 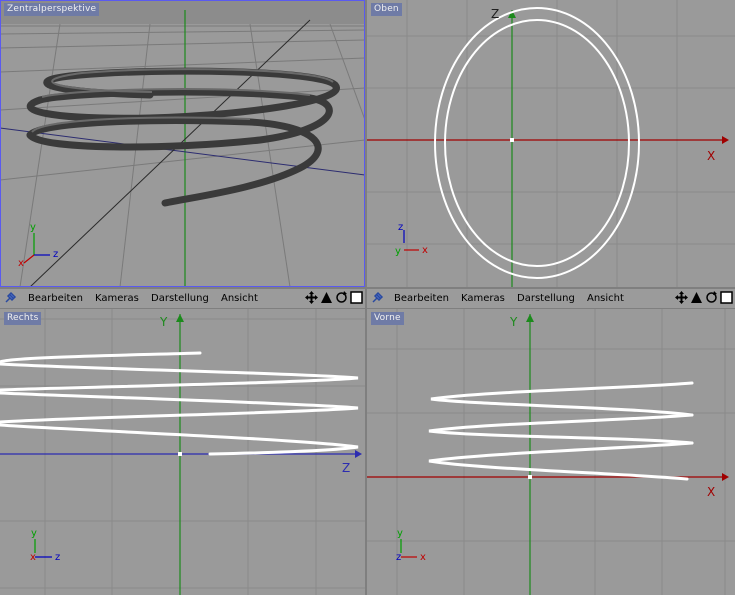 I want to click on viewport-toolbar-right: Bearbeiten Kameras Darstellung Ansicht, so click(x=551, y=298).